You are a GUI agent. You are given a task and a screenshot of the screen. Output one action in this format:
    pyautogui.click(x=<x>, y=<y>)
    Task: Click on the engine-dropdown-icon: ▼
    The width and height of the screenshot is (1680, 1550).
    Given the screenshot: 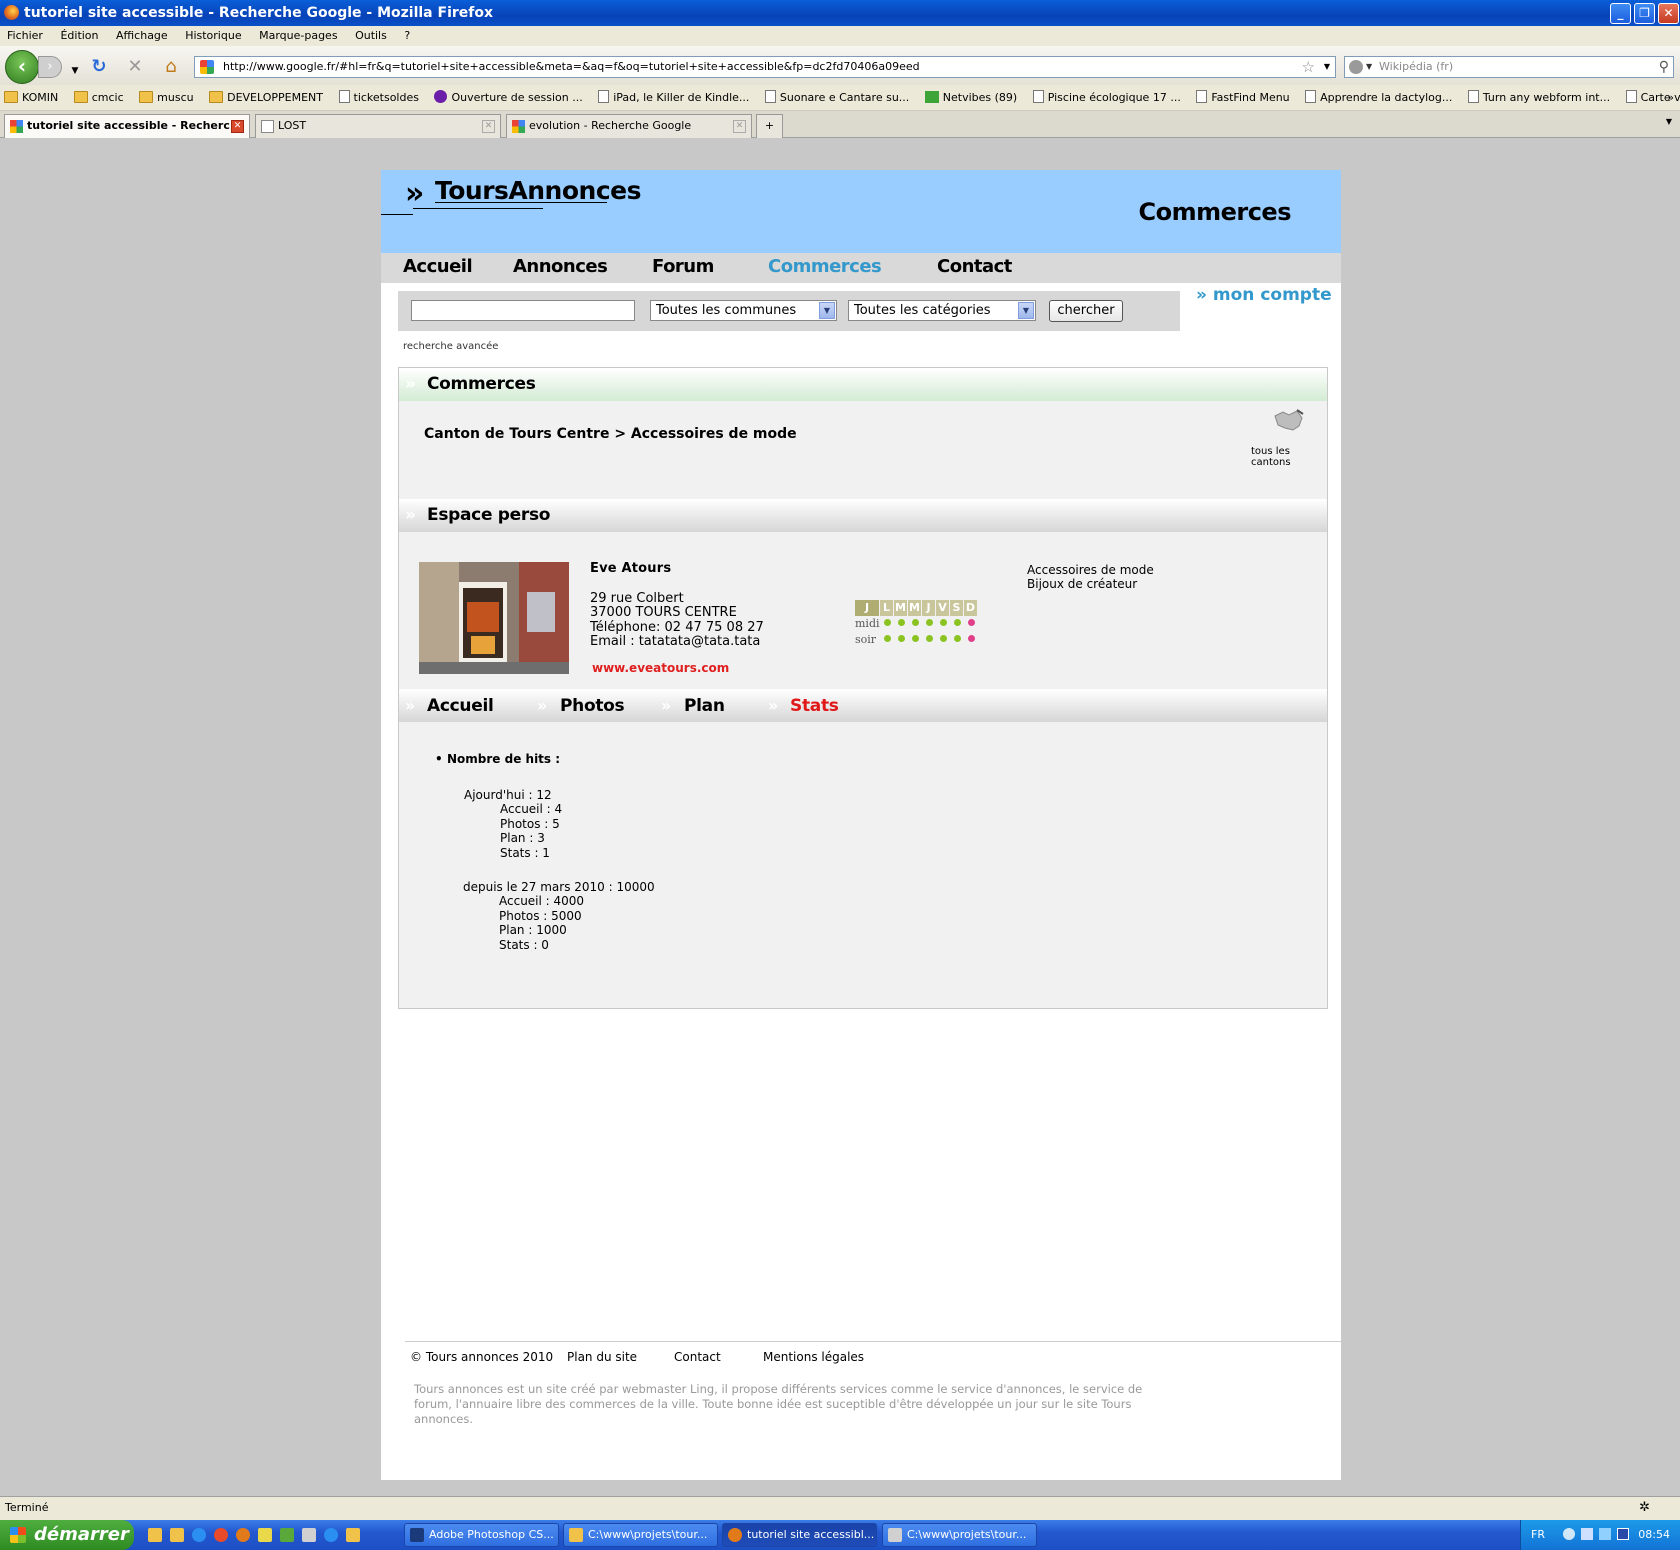 What is the action you would take?
    pyautogui.click(x=1369, y=67)
    